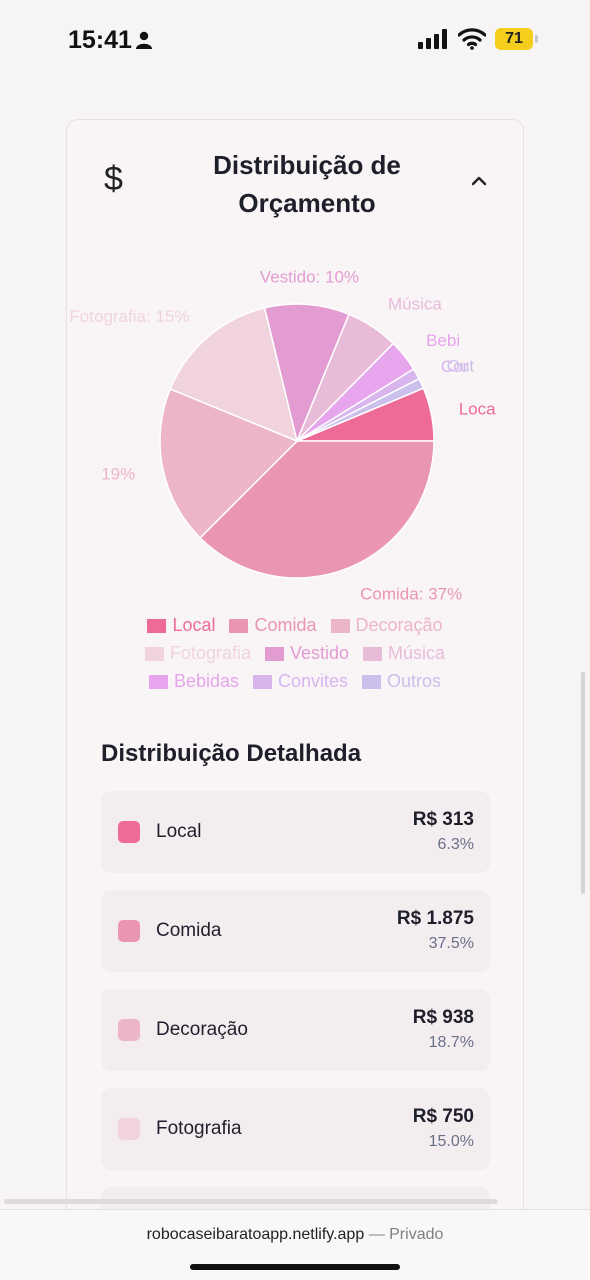 This screenshot has height=1280, width=590. Describe the element at coordinates (451, 1141) in the screenshot. I see `detail-percent: 15.0%` at that location.